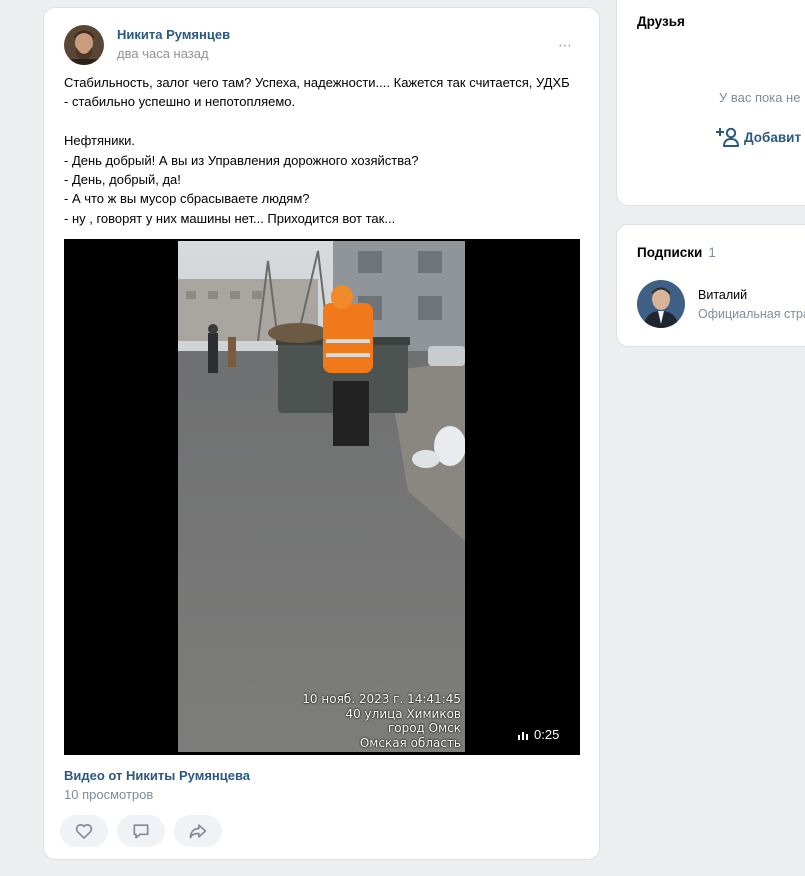 The height and width of the screenshot is (876, 805). What do you see at coordinates (661, 21) in the screenshot?
I see `friends-title: Друзья` at bounding box center [661, 21].